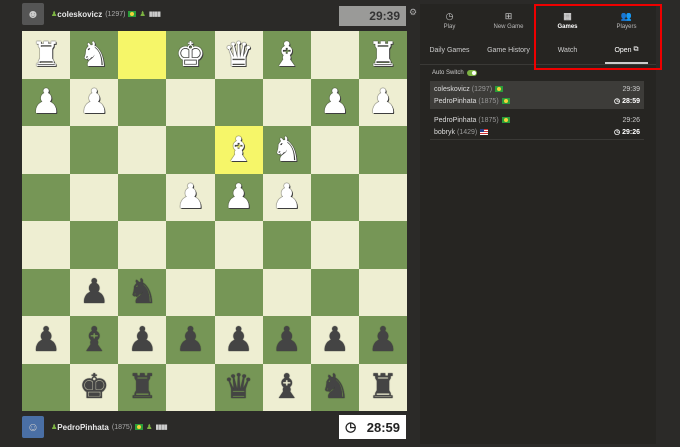  I want to click on bottom-player-avatar: ☺, so click(33, 427).